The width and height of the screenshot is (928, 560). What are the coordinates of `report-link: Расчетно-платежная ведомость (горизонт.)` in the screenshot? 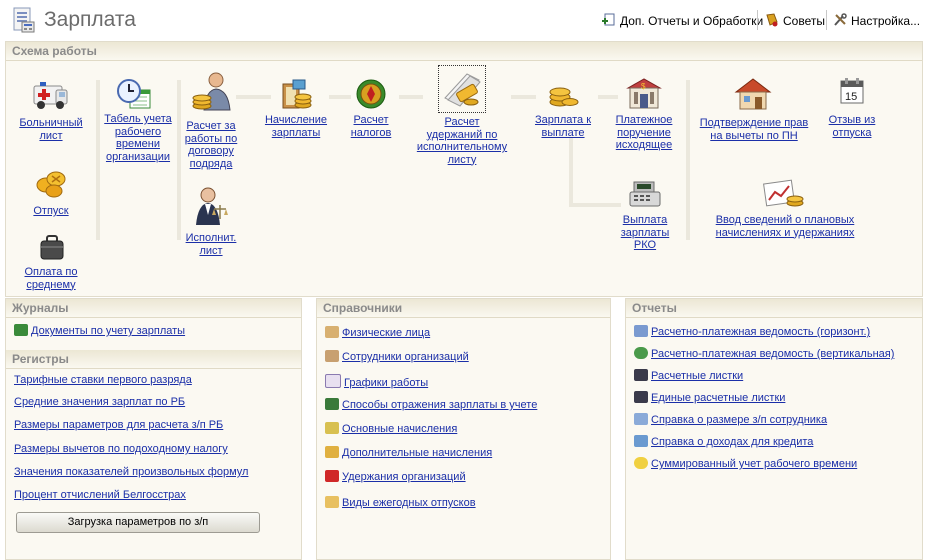 It's located at (760, 332).